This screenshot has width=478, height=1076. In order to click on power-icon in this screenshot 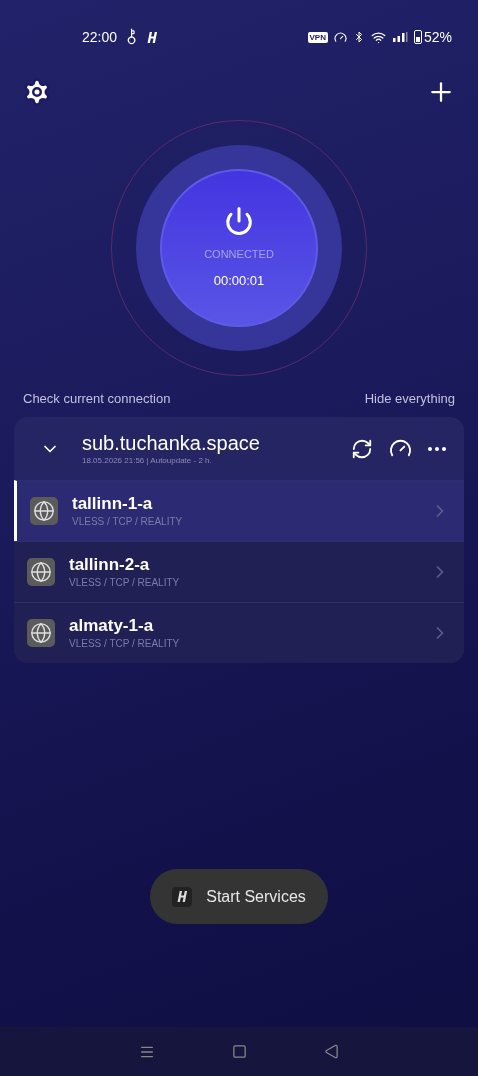, I will do `click(239, 220)`.